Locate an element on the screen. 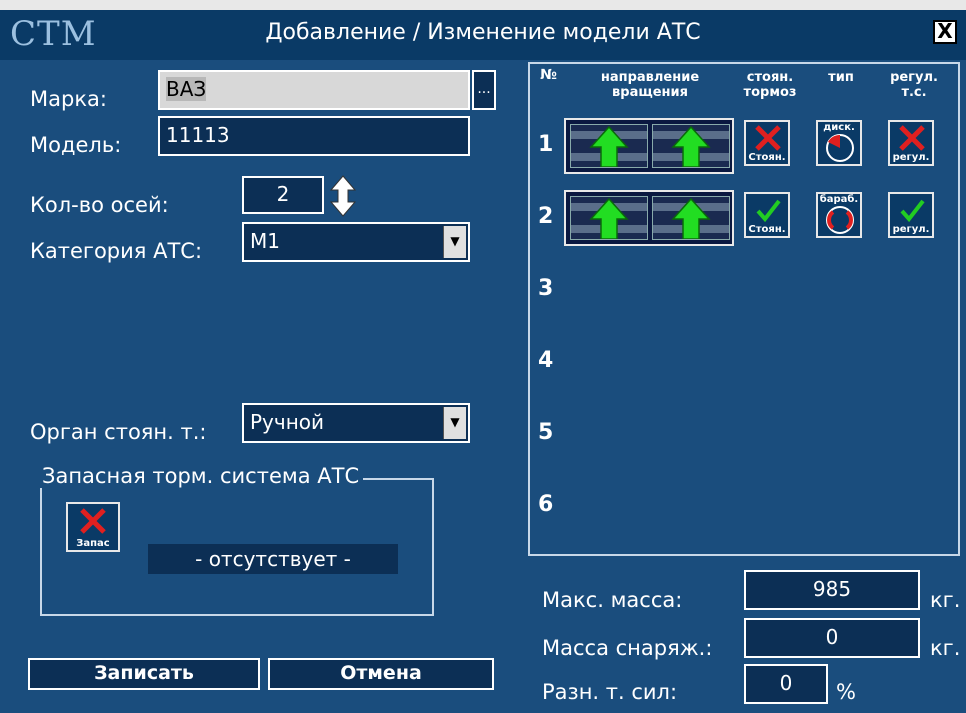 The height and width of the screenshot is (713, 966). parking-caption-row-2: Стоян. is located at coordinates (767, 229).